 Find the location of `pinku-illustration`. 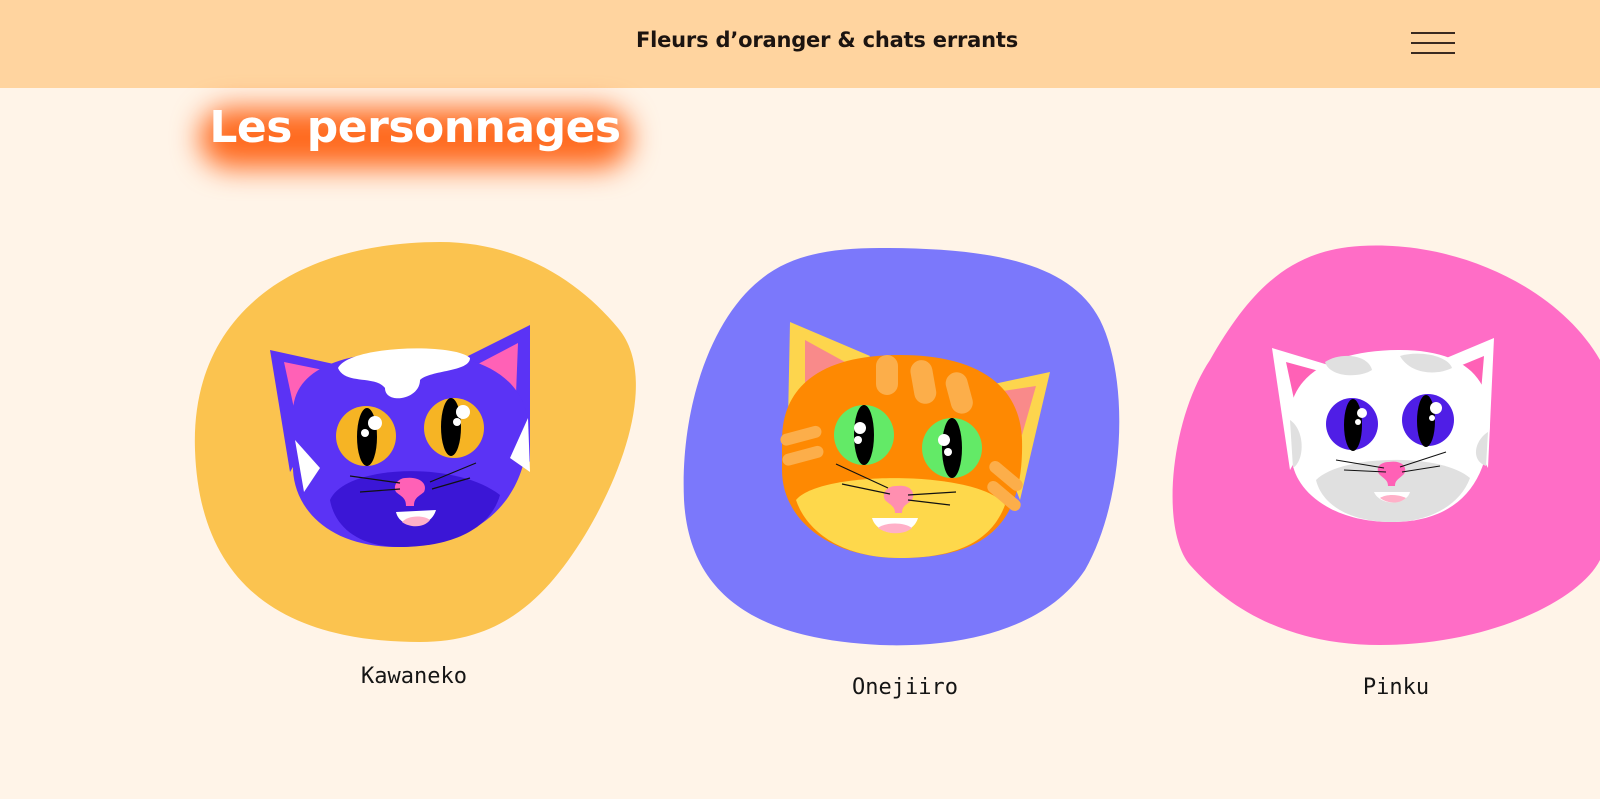

pinku-illustration is located at coordinates (1386, 445).